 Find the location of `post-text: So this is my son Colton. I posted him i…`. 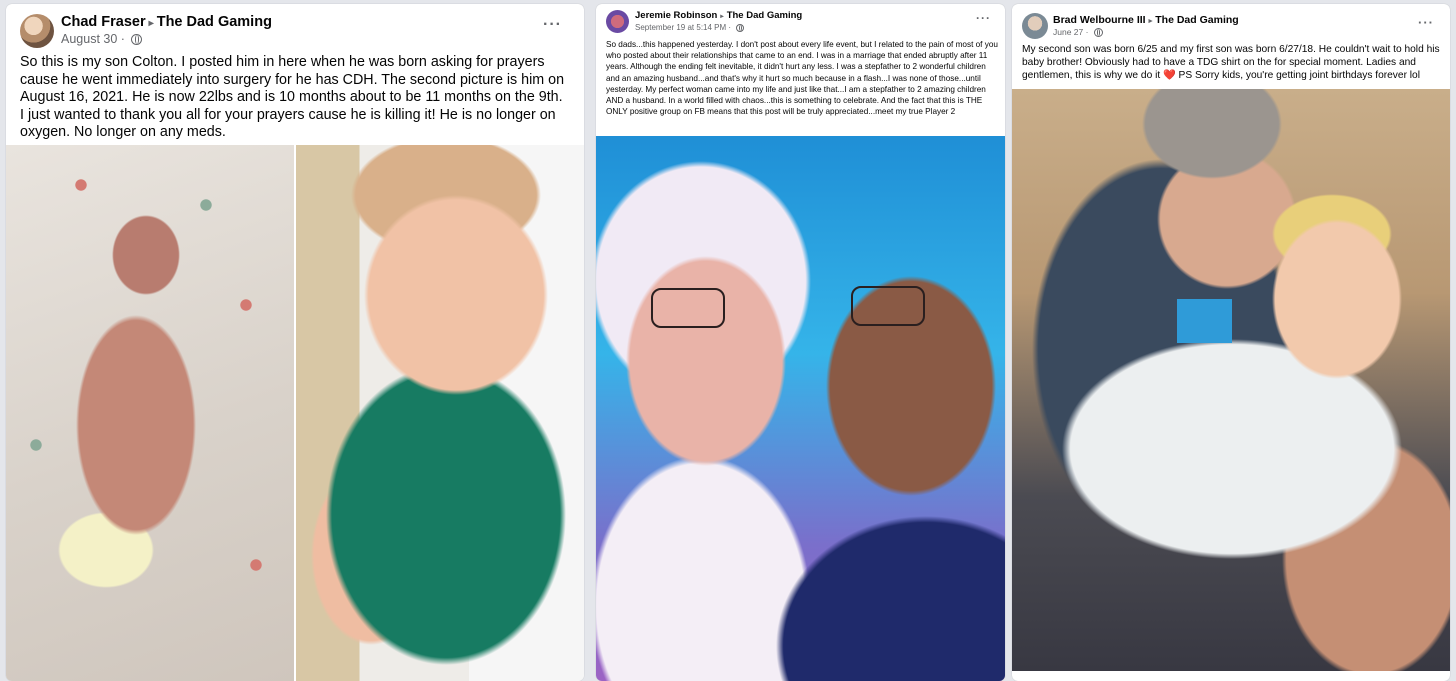

post-text: So this is my son Colton. I posted him i… is located at coordinates (292, 97).